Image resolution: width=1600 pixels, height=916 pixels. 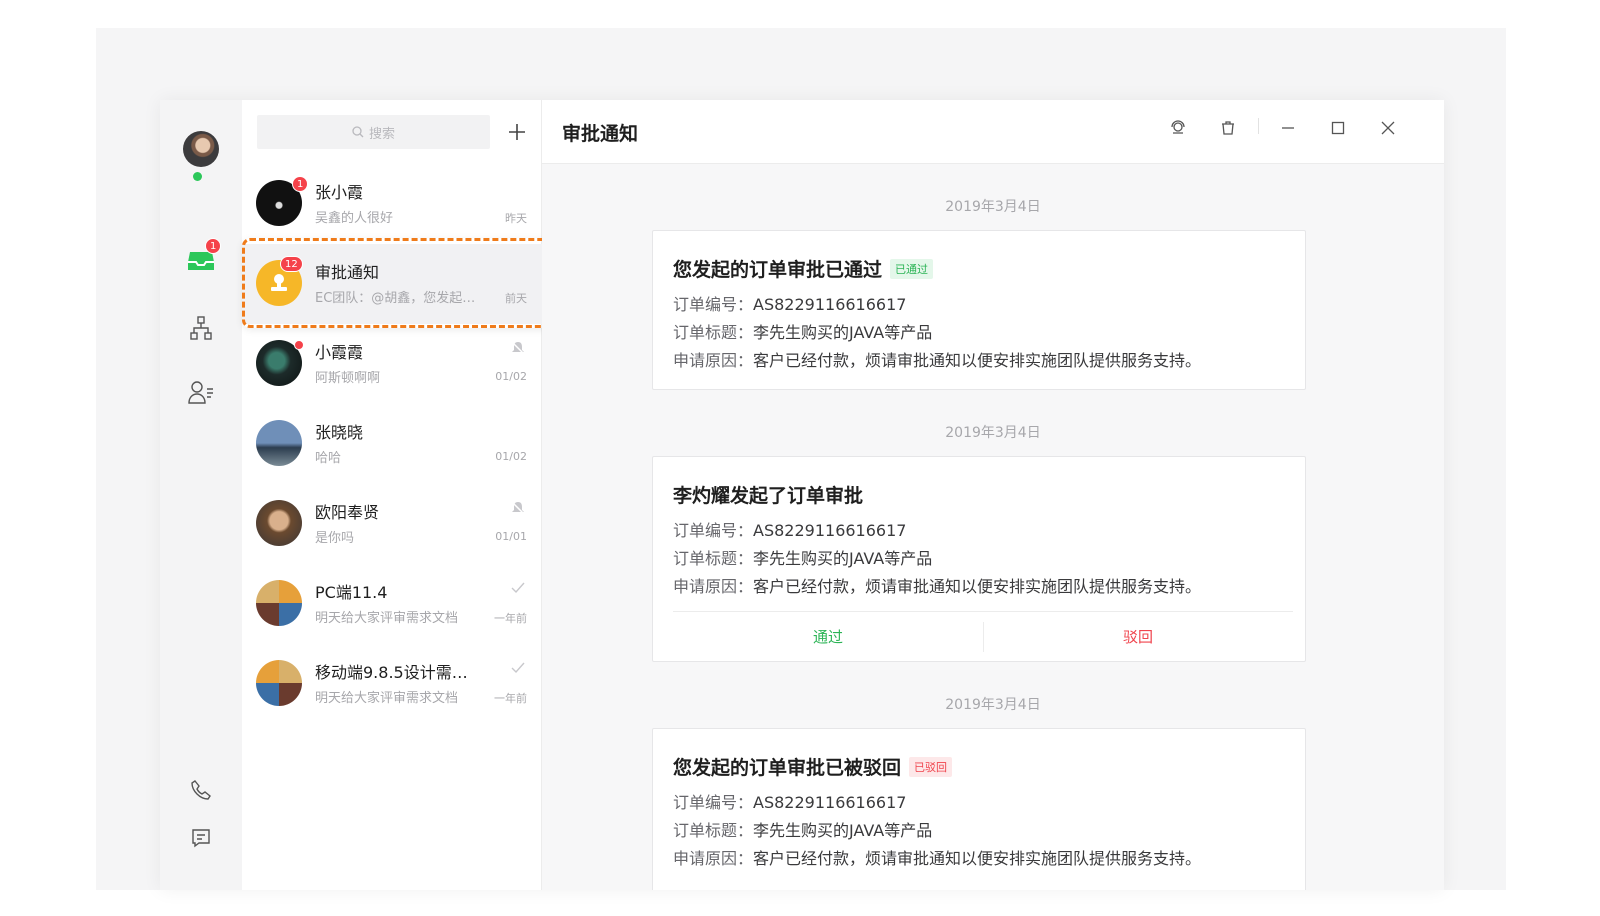 What do you see at coordinates (339, 192) in the screenshot?
I see `conversation-name: 张小霞` at bounding box center [339, 192].